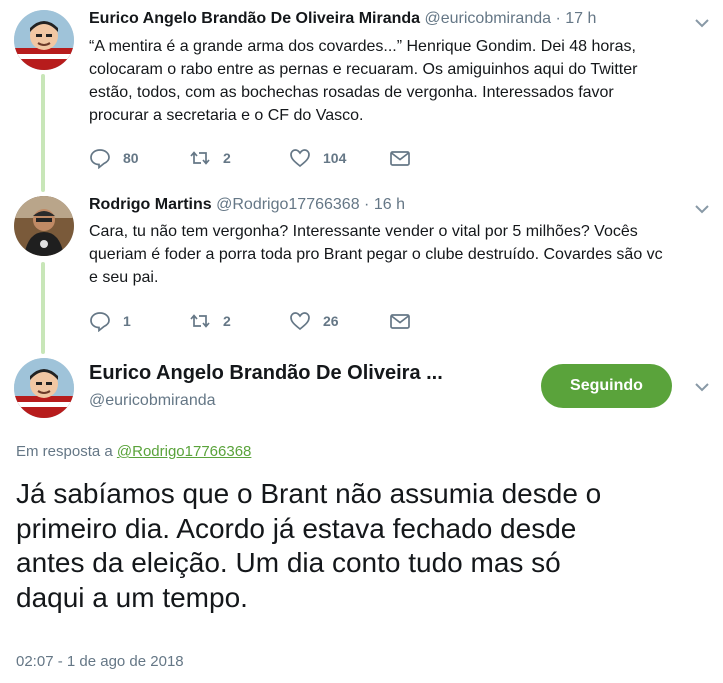 The height and width of the screenshot is (683, 723). Describe the element at coordinates (335, 158) in the screenshot. I see `like-count: 104` at that location.